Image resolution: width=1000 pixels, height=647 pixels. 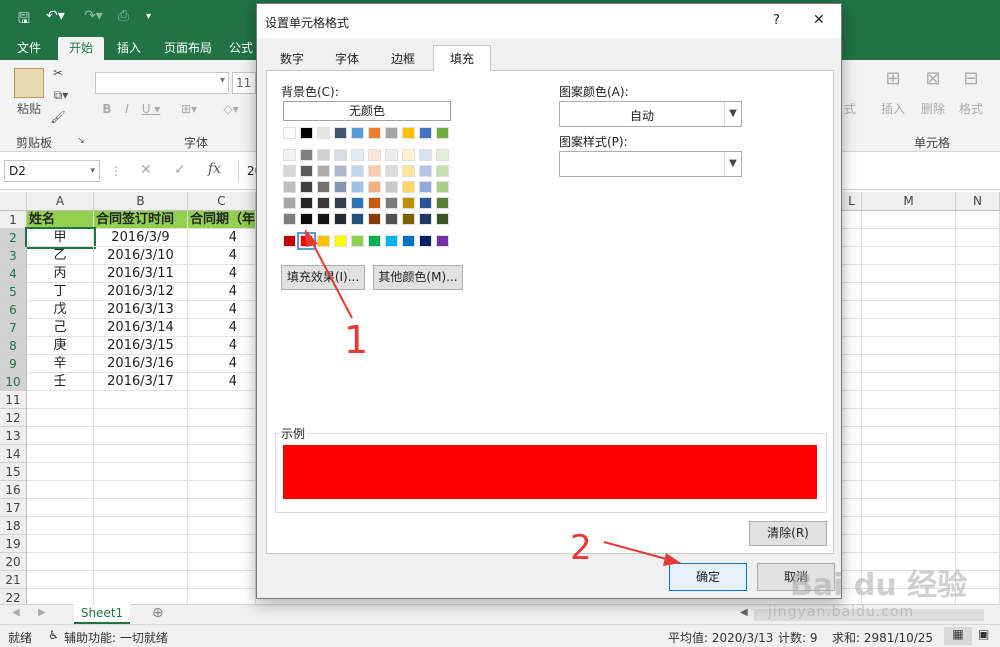 What do you see at coordinates (581, 548) in the screenshot?
I see `annotation-step-2: 2` at bounding box center [581, 548].